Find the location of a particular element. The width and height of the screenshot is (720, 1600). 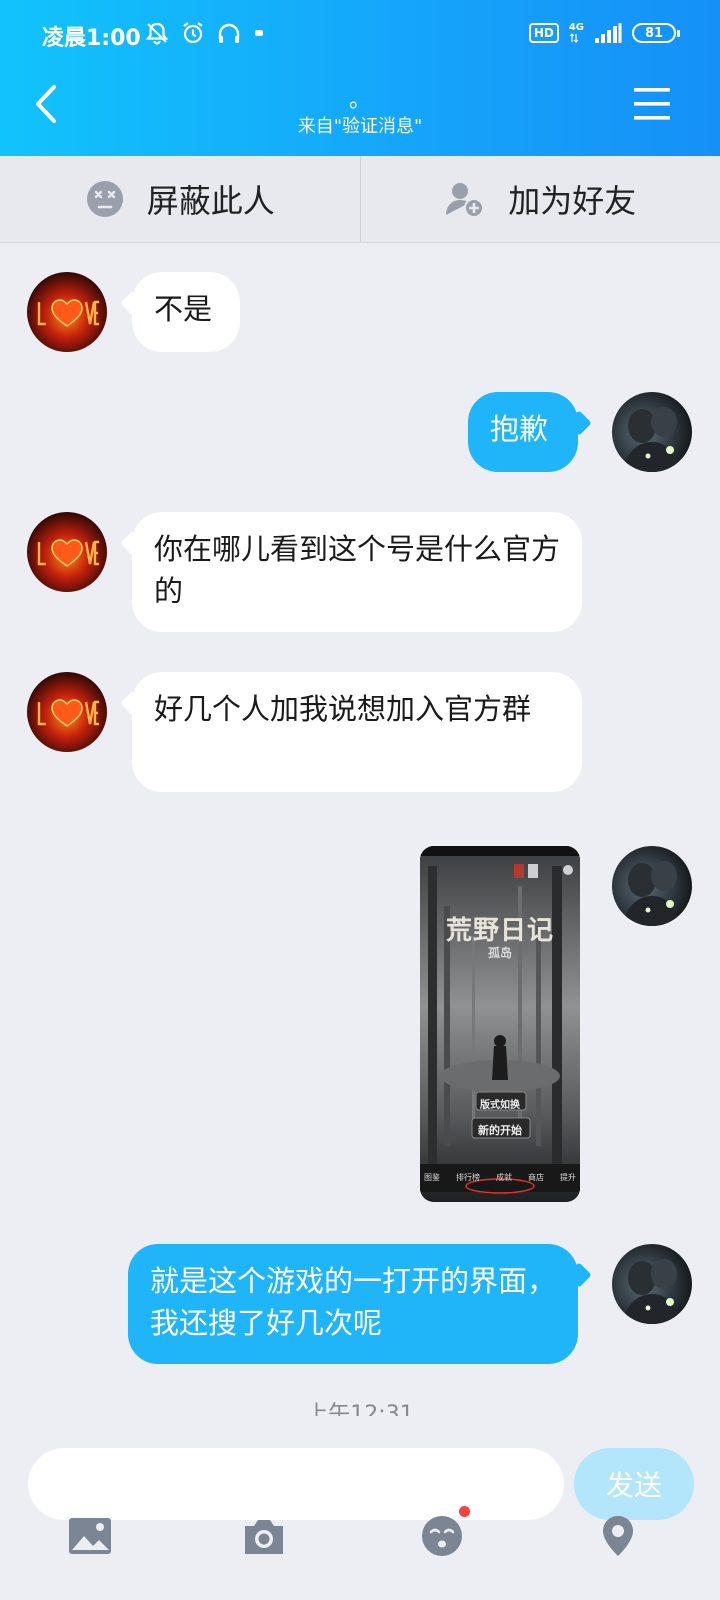

message-text: 你在哪儿看到这个号是什么官方的 is located at coordinates (357, 570).